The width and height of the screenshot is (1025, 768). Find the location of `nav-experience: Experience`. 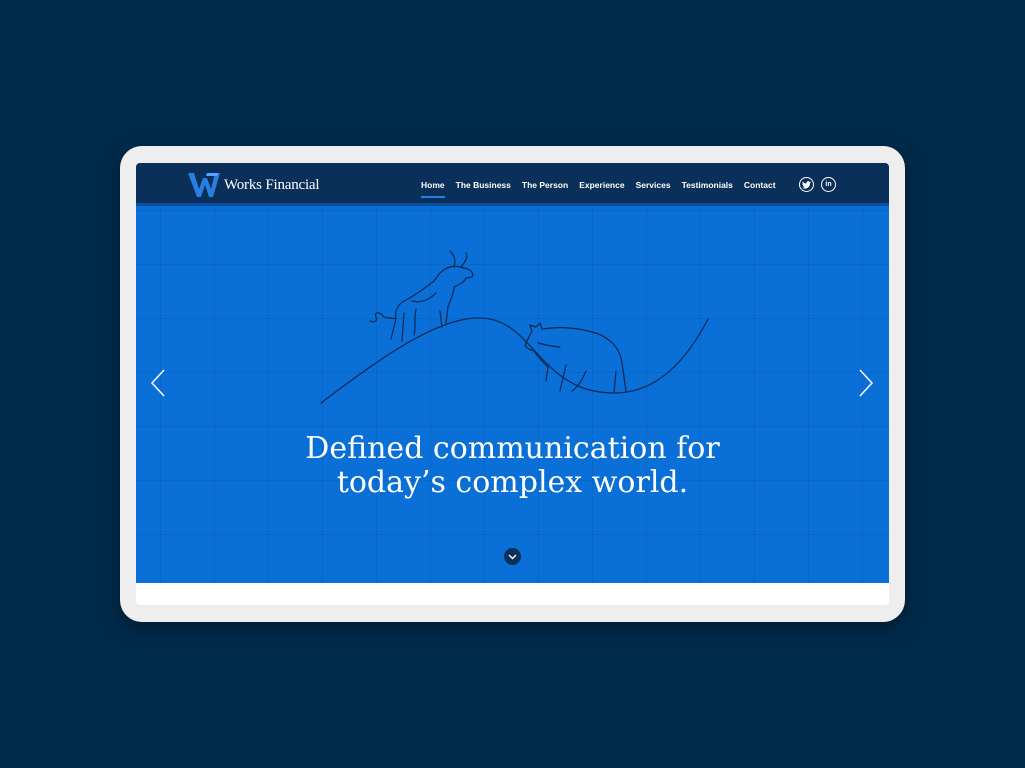

nav-experience: Experience is located at coordinates (601, 184).